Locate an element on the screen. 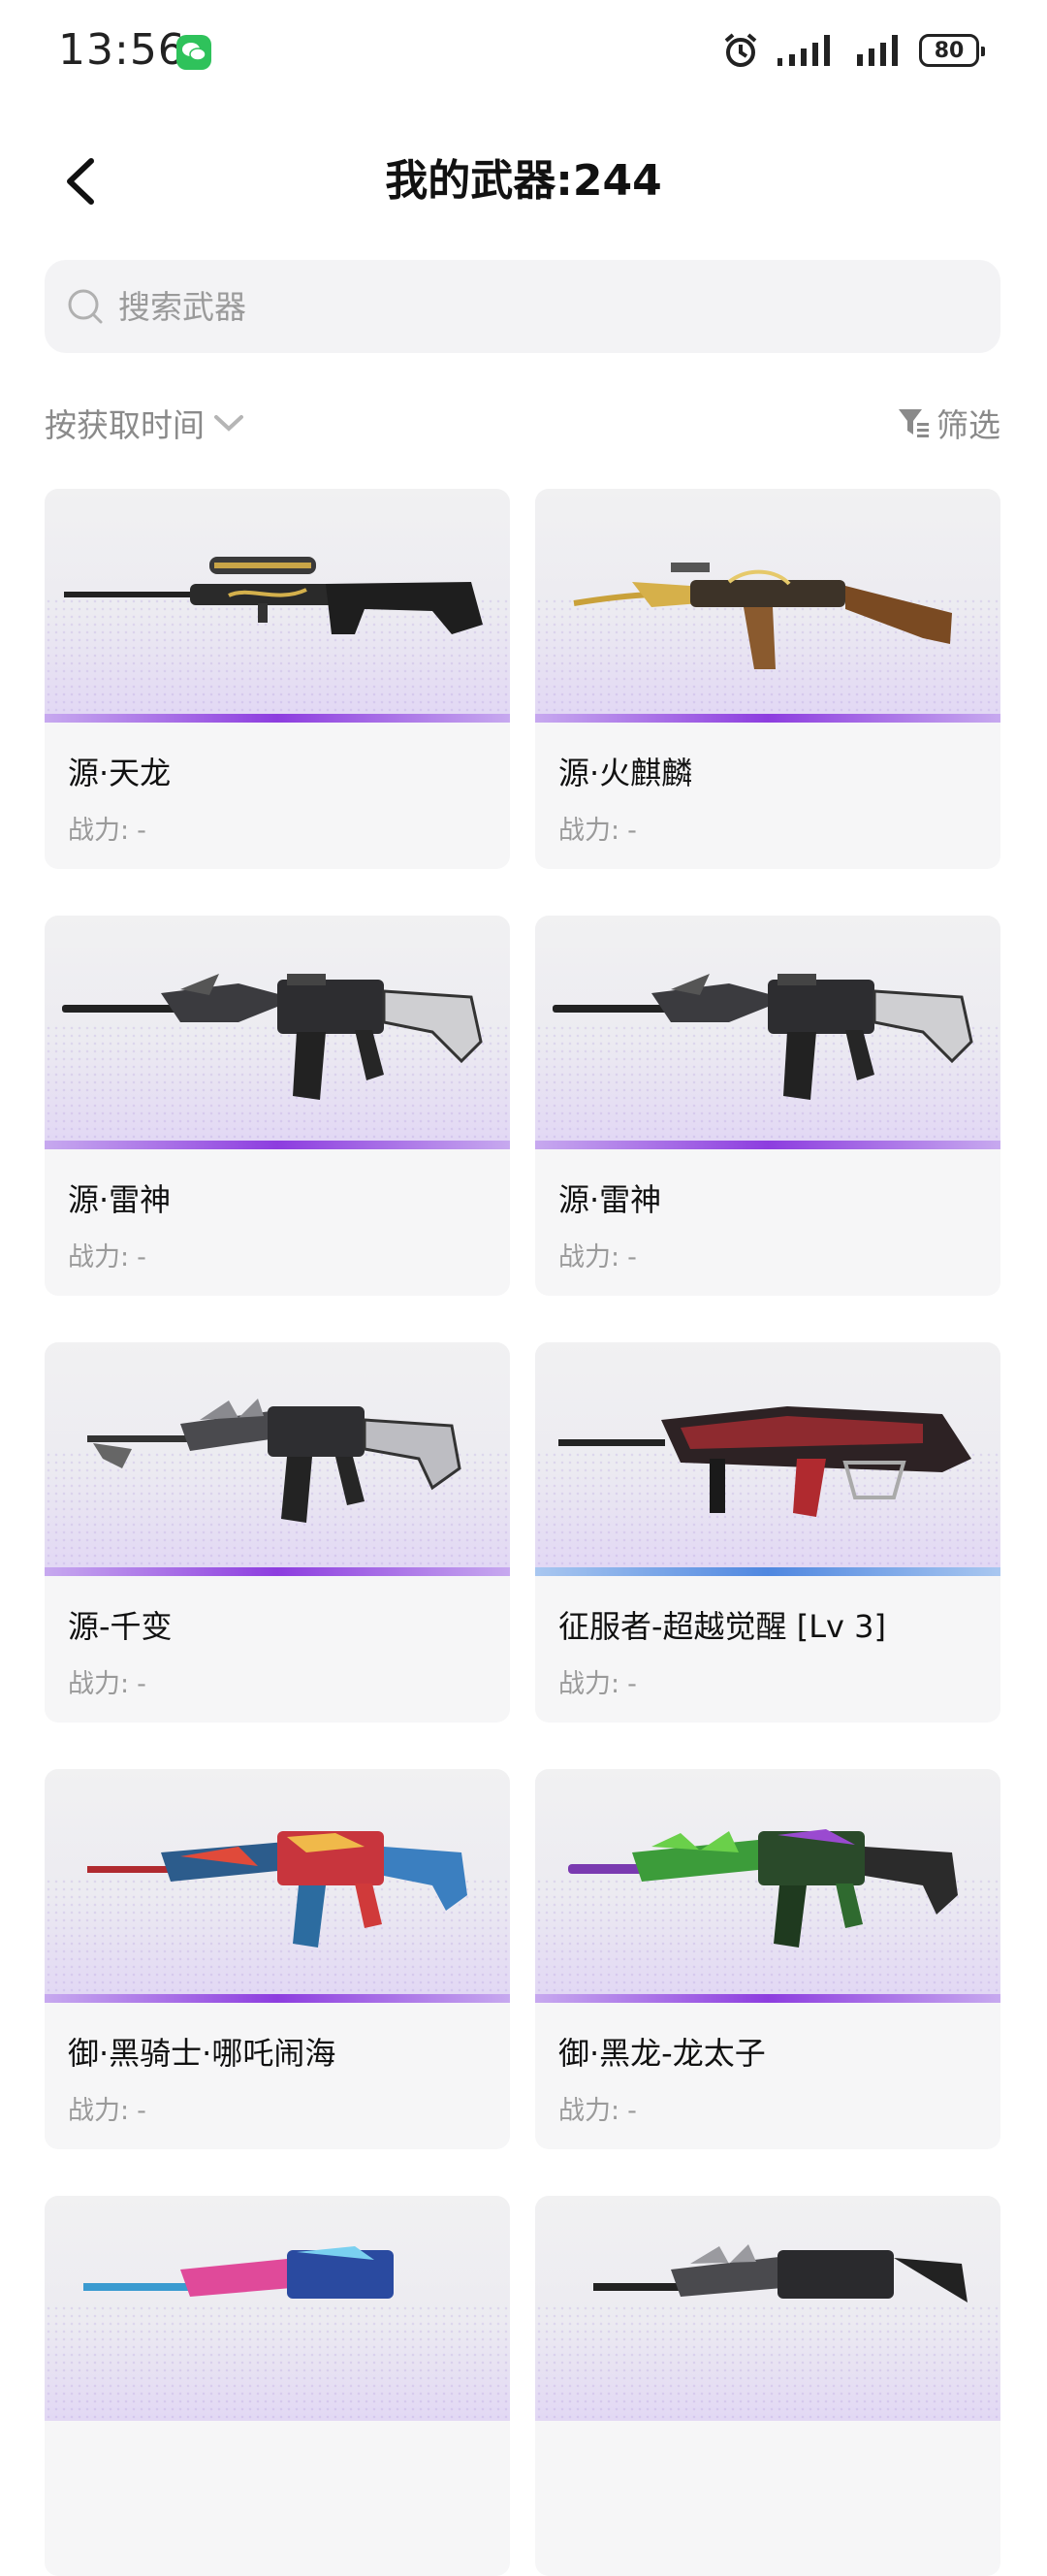 This screenshot has width=1047, height=2576. weapon-name: 御·黑骑士·哪吒闹海 is located at coordinates (202, 2053).